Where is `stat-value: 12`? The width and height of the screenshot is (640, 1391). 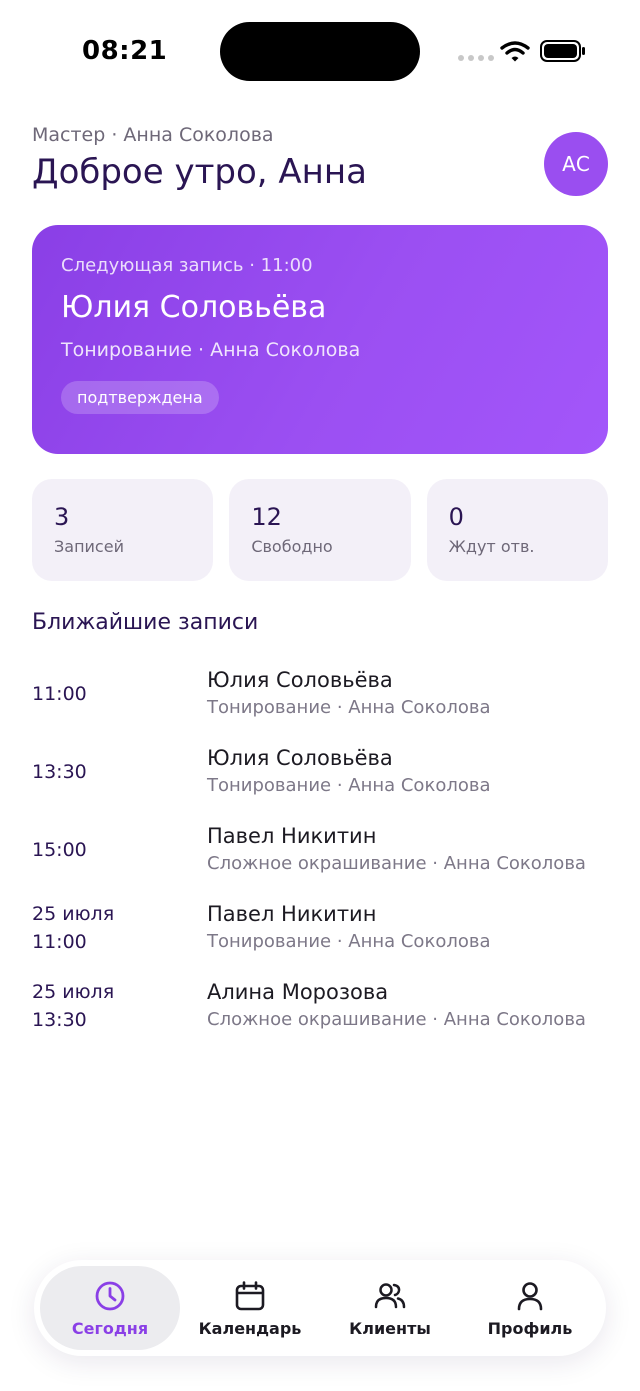 stat-value: 12 is located at coordinates (266, 517).